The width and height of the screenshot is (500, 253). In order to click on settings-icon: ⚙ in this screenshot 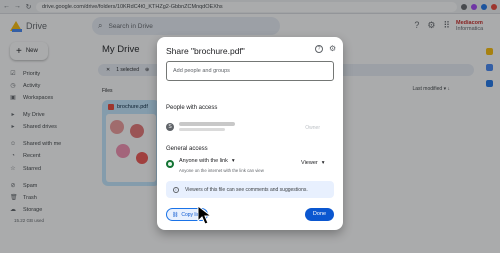, I will do `click(332, 48)`.